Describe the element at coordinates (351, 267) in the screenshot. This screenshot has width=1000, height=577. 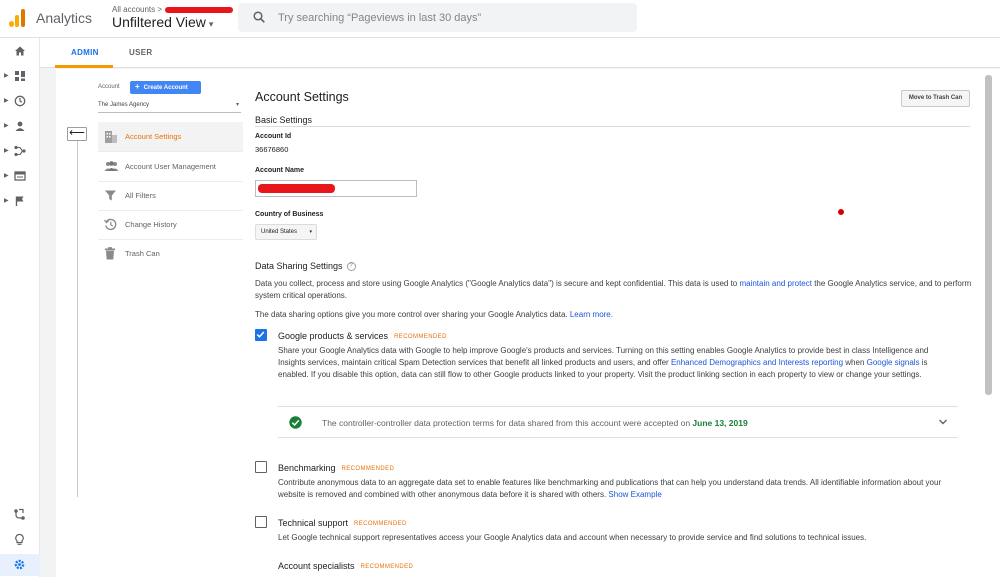
I see `help-icon: ?` at that location.